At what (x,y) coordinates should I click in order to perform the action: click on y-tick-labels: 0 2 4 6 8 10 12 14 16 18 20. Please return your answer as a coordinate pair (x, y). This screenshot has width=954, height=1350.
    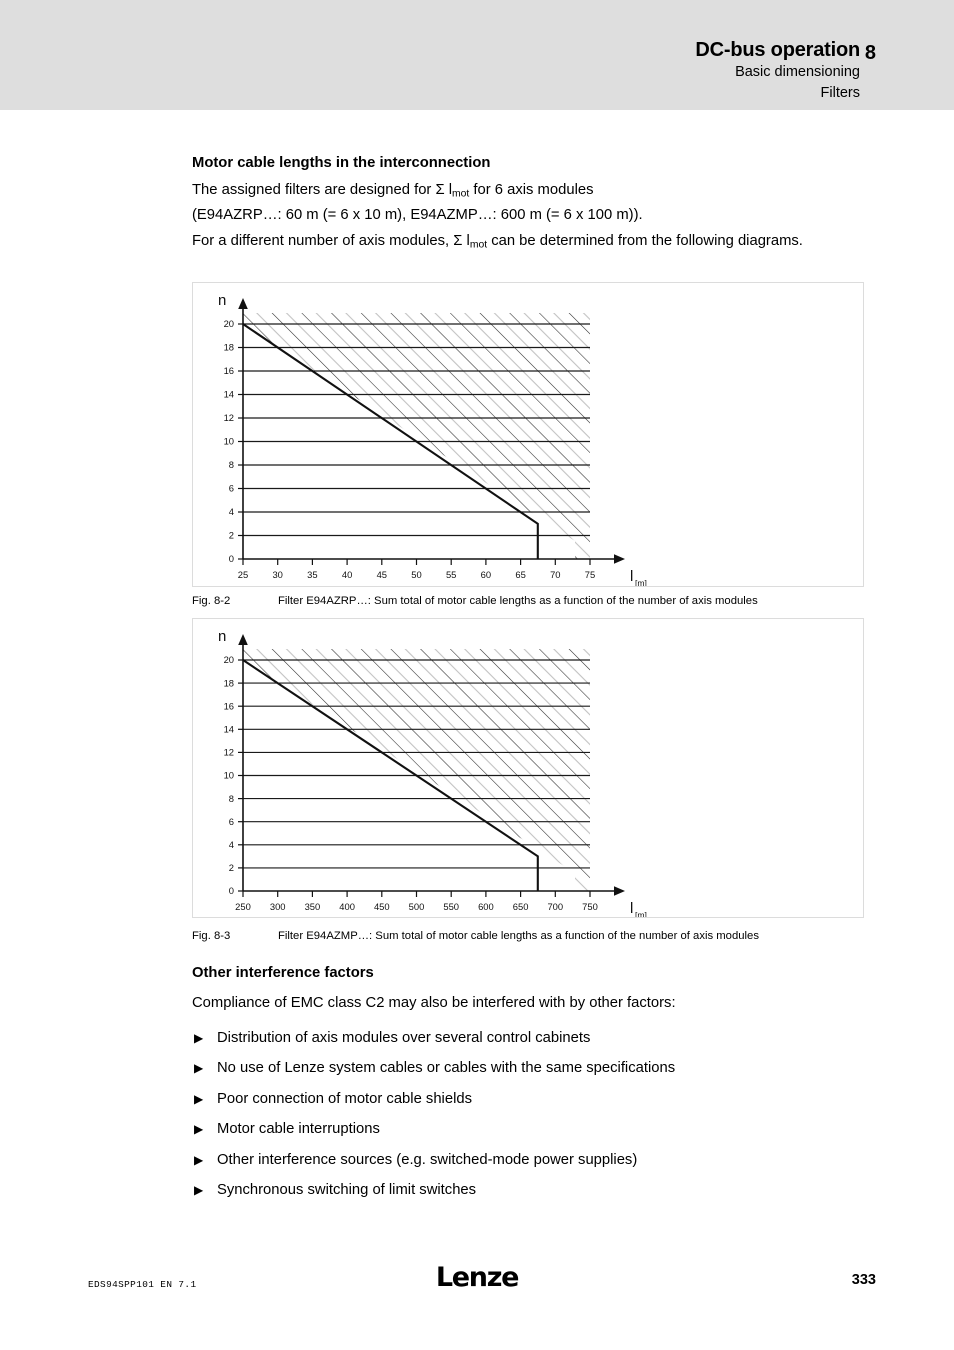
    Looking at the image, I should click on (229, 775).